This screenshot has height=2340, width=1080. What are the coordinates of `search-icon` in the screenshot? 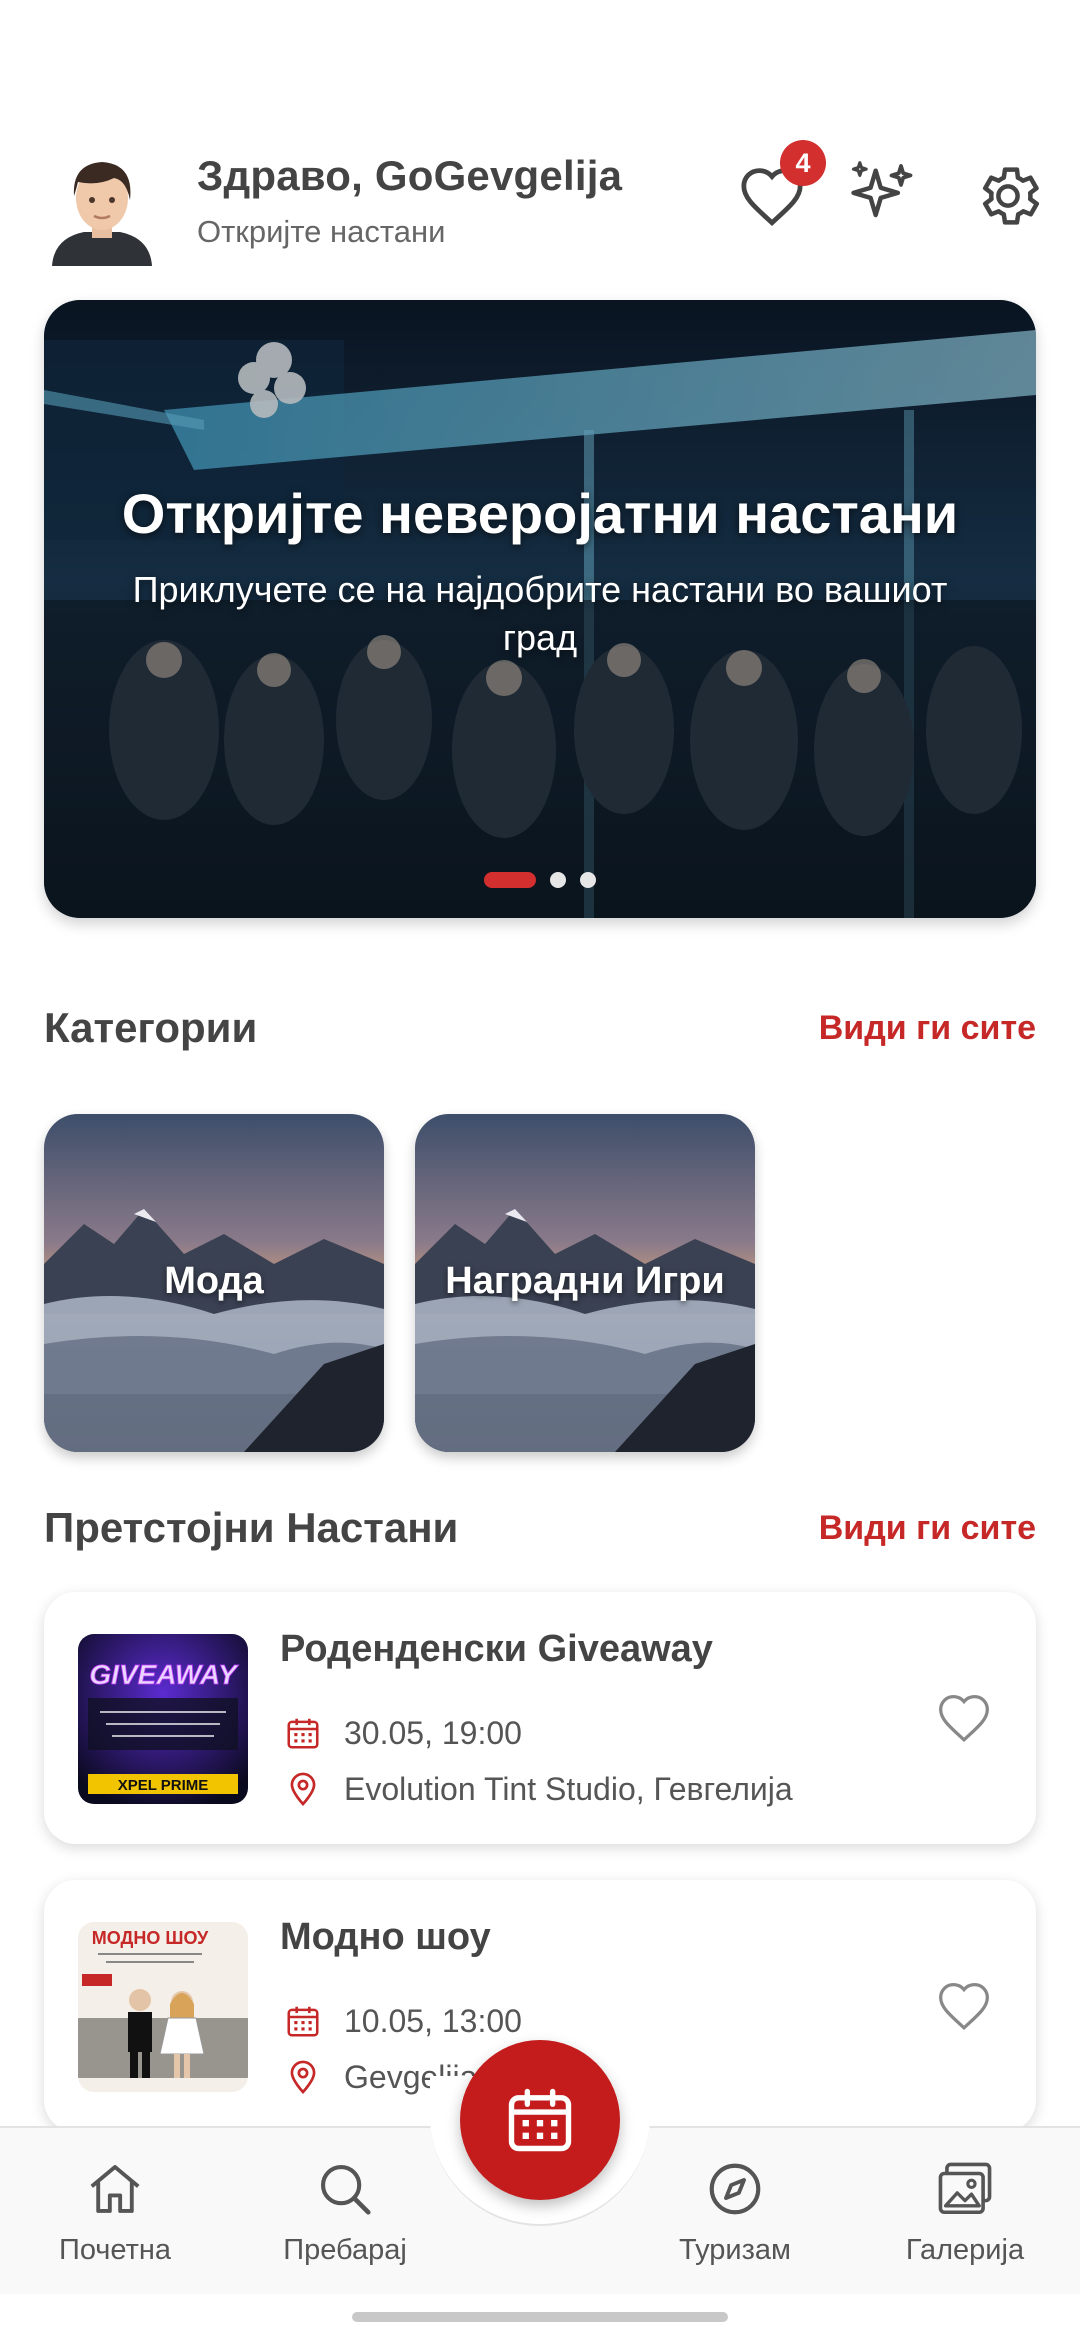 It's located at (345, 2189).